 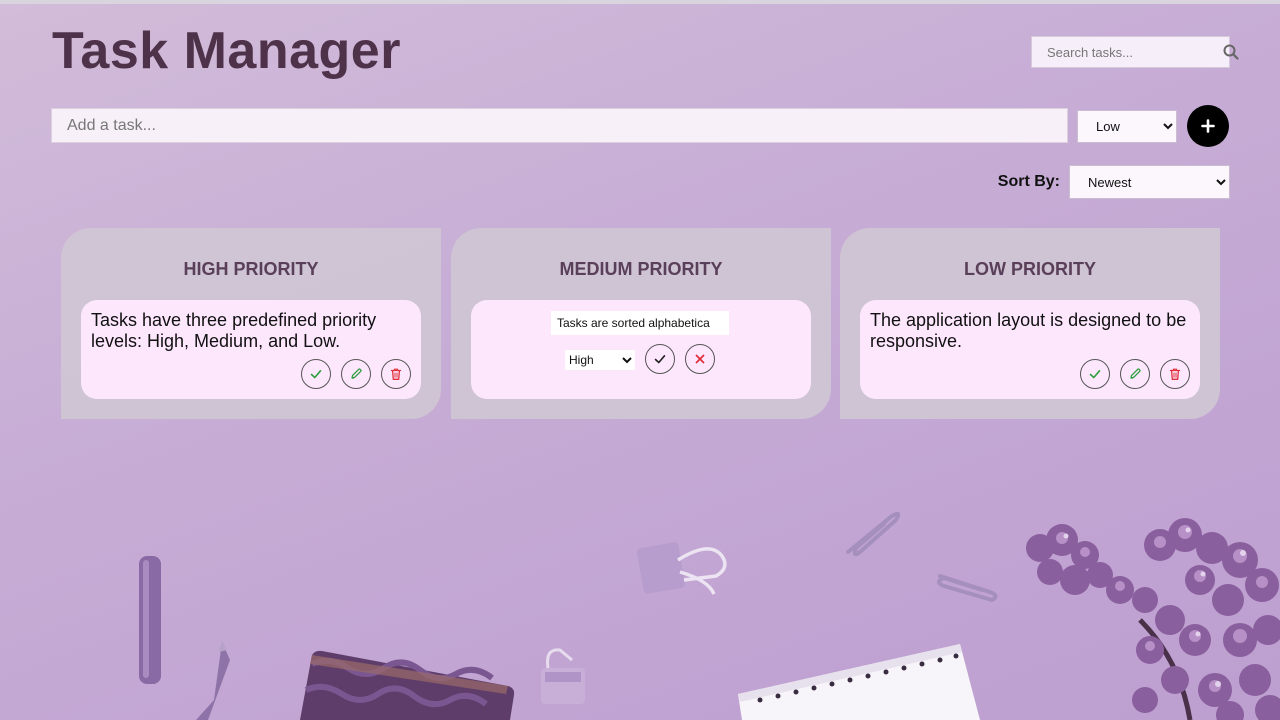 What do you see at coordinates (407, 685) in the screenshot?
I see `wallet-illustration` at bounding box center [407, 685].